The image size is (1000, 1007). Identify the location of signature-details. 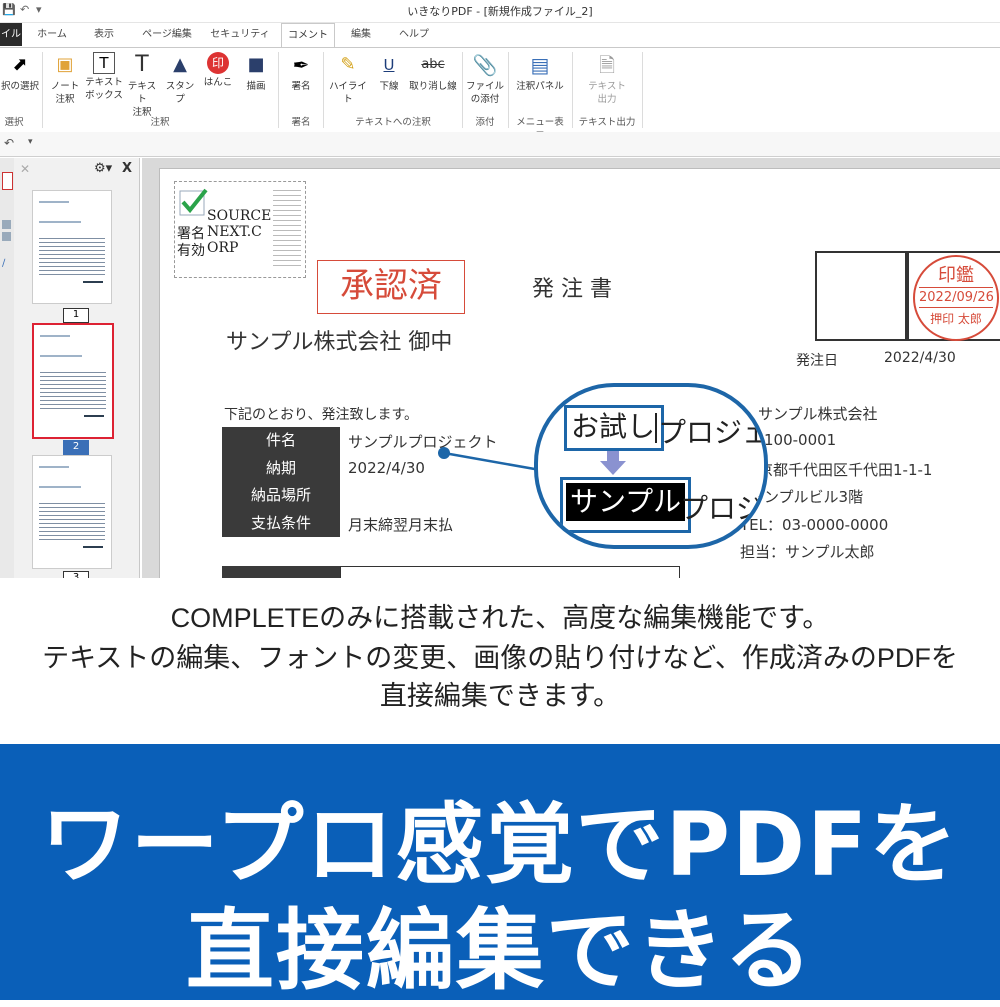
(287, 226).